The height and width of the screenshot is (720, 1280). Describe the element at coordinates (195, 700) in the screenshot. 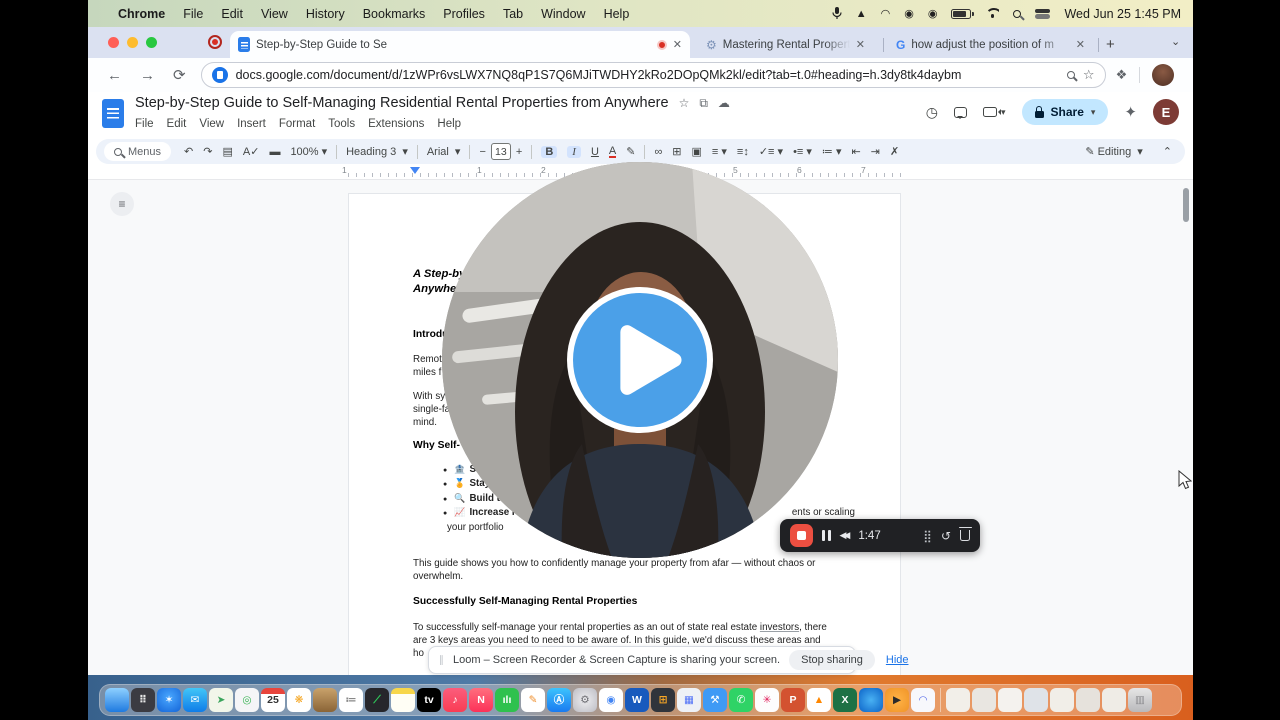

I see `dock-app-icon: ✉` at that location.